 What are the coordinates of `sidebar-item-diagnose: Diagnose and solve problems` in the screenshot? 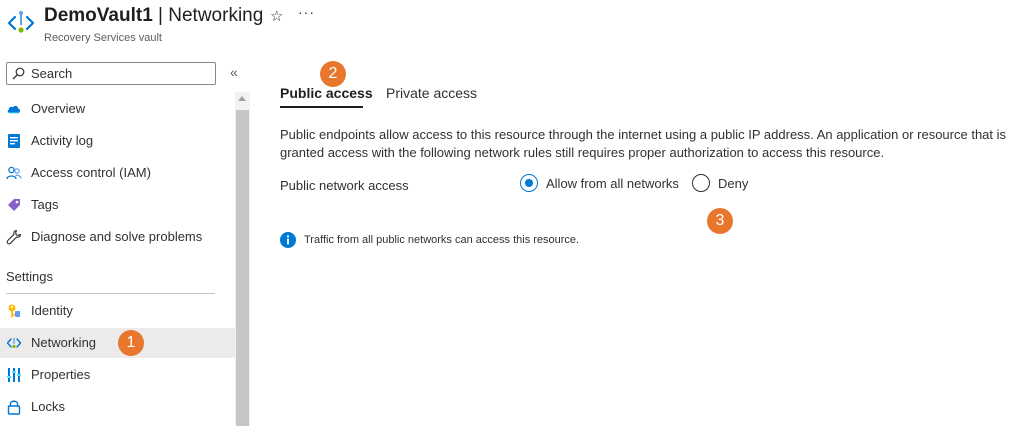 It's located at (117, 237).